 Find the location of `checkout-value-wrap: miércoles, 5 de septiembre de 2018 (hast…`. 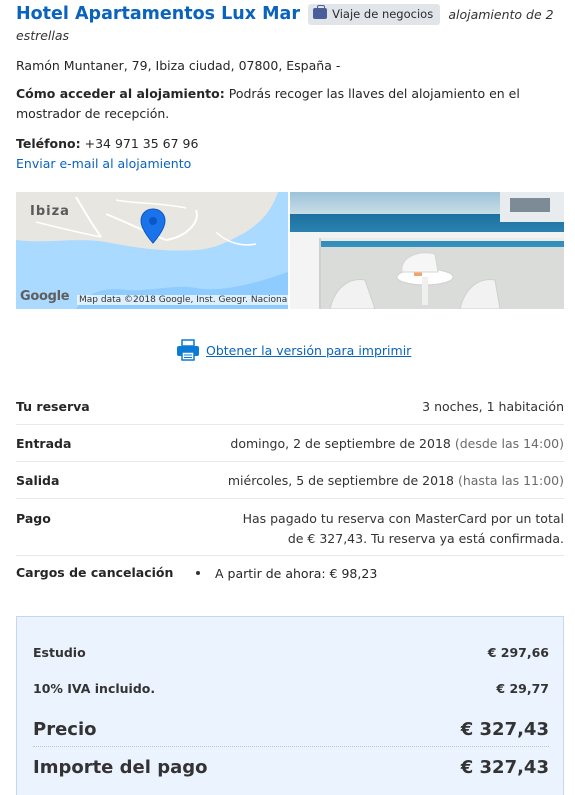

checkout-value-wrap: miércoles, 5 de septiembre de 2018 (hast… is located at coordinates (396, 480).